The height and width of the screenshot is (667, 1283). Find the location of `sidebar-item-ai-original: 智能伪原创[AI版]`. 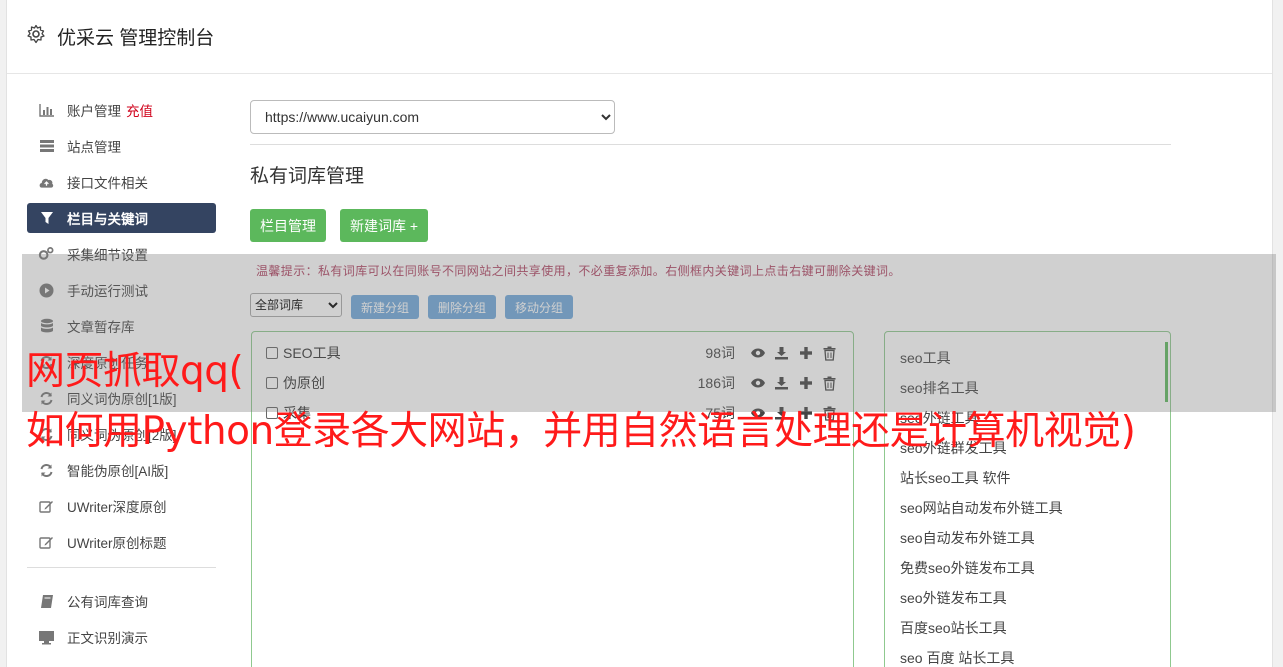

sidebar-item-ai-original: 智能伪原创[AI版] is located at coordinates (121, 470).